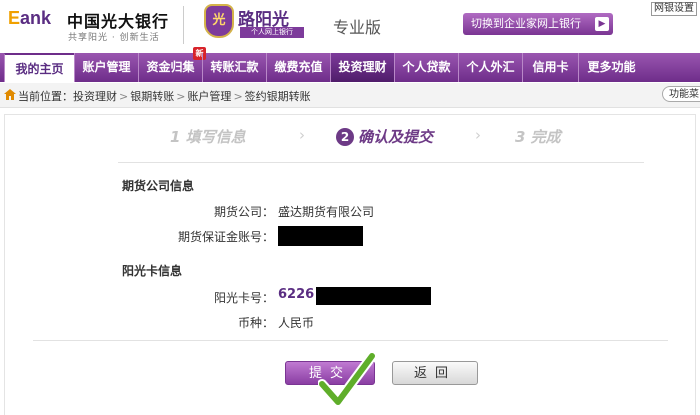 Image resolution: width=700 pixels, height=415 pixels. I want to click on nav-item-label: 转账汇款, so click(234, 67).